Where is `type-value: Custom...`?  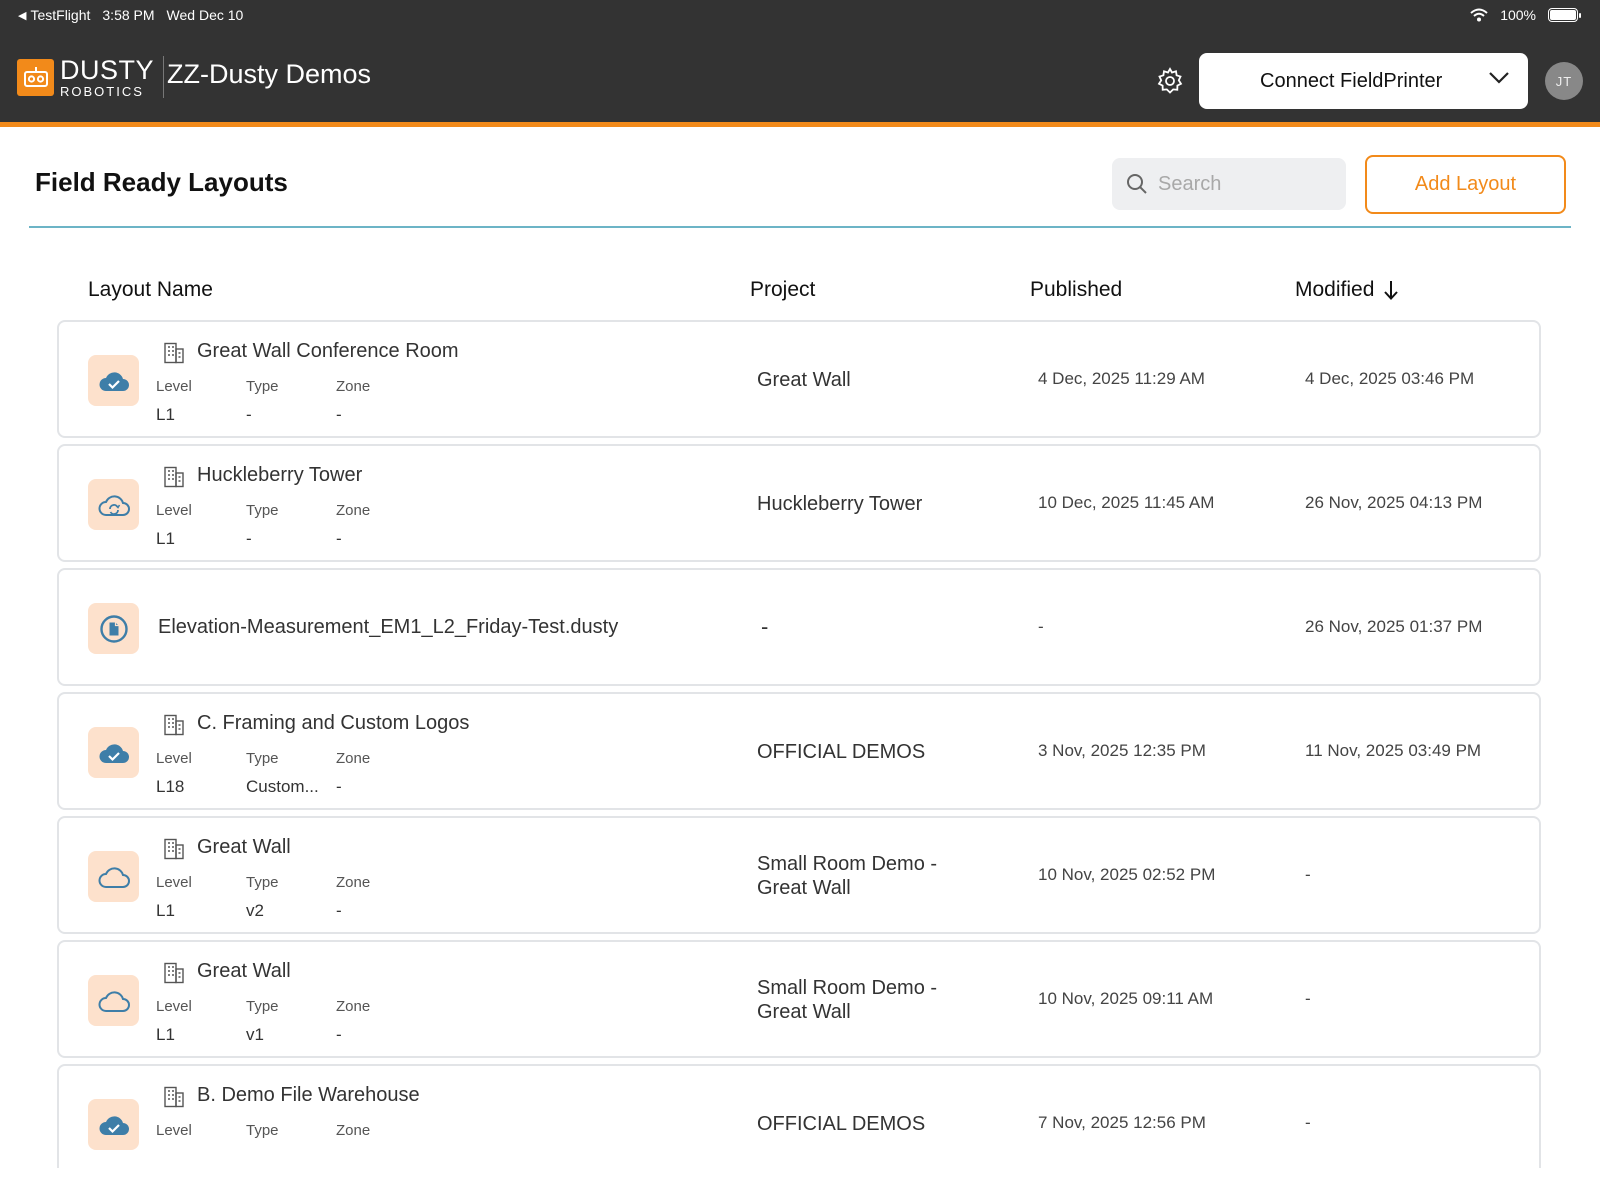 type-value: Custom... is located at coordinates (282, 786).